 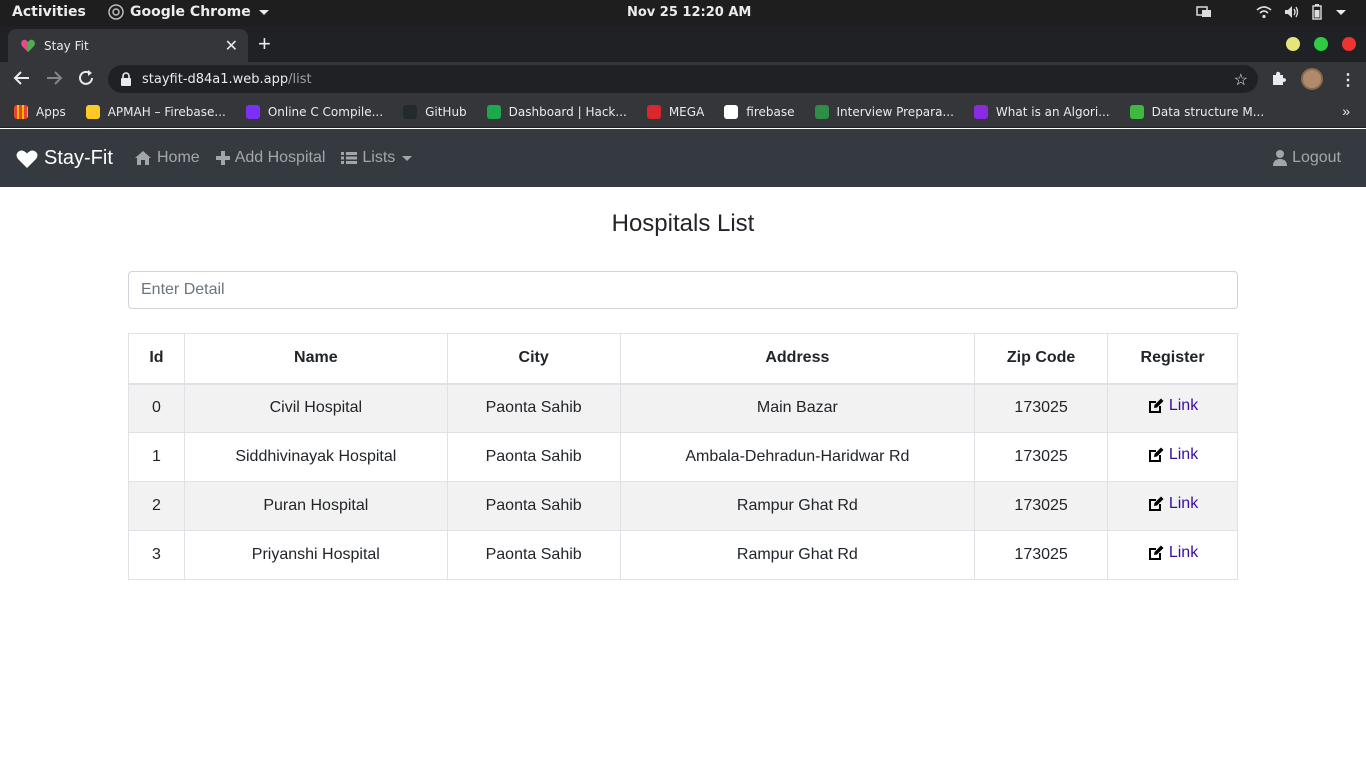 What do you see at coordinates (27, 159) in the screenshot?
I see `heart-icon` at bounding box center [27, 159].